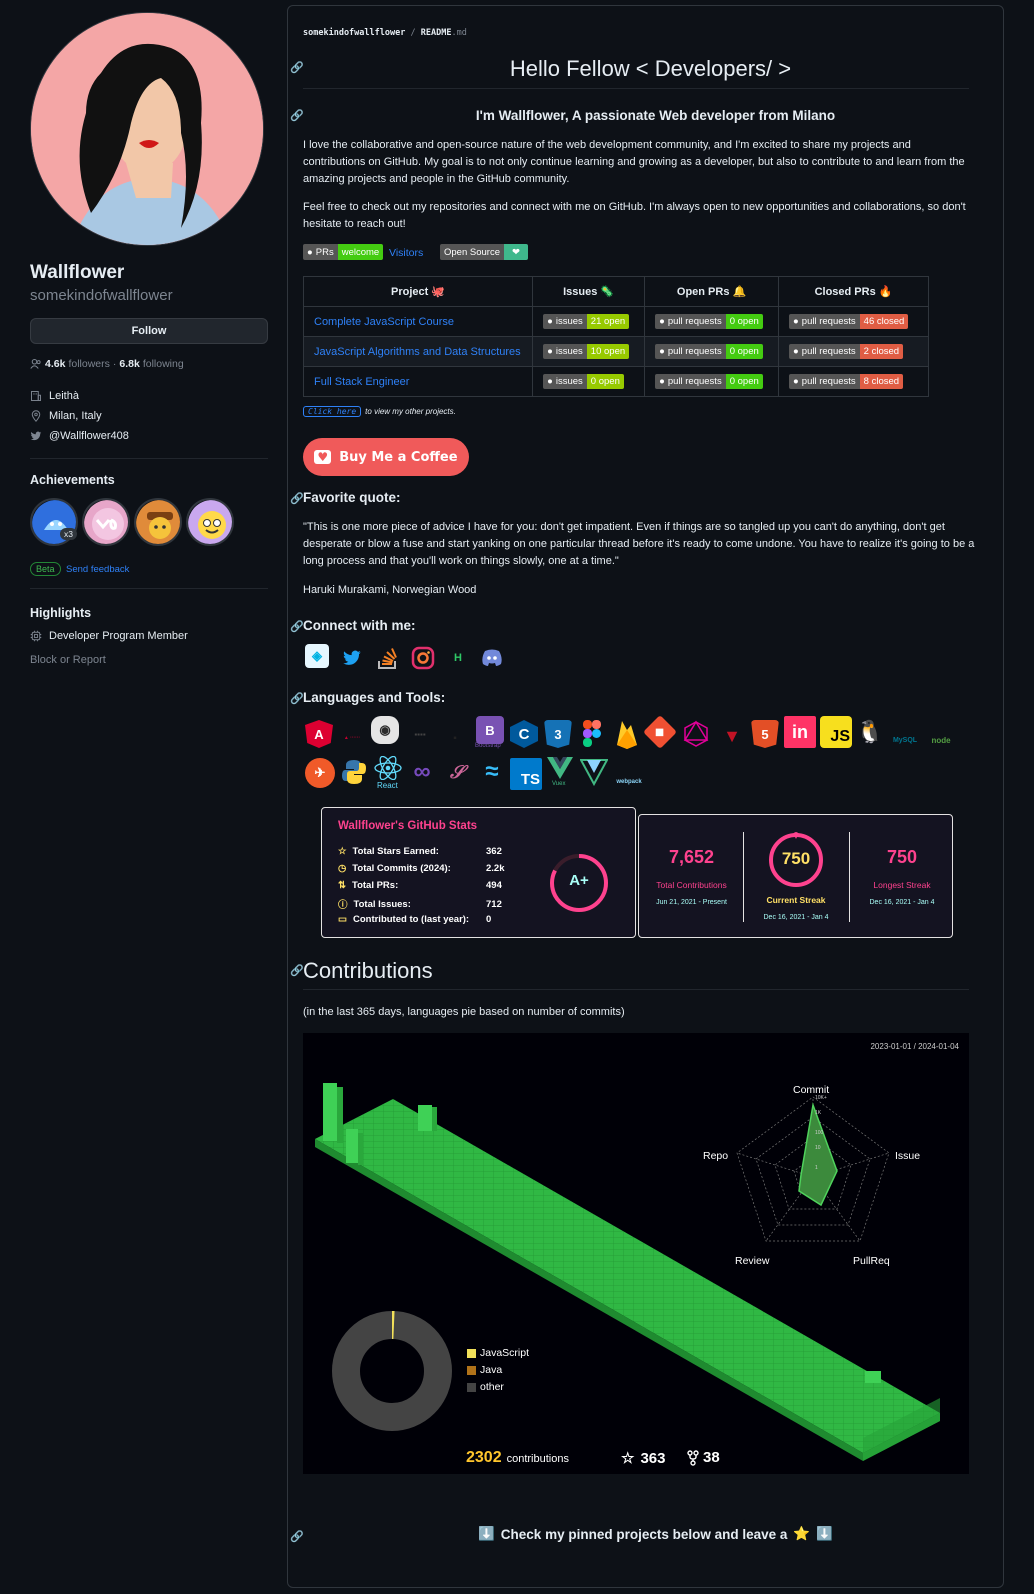 Image resolution: width=1034 pixels, height=1594 pixels. I want to click on mysql-icon: MySQL, so click(905, 740).